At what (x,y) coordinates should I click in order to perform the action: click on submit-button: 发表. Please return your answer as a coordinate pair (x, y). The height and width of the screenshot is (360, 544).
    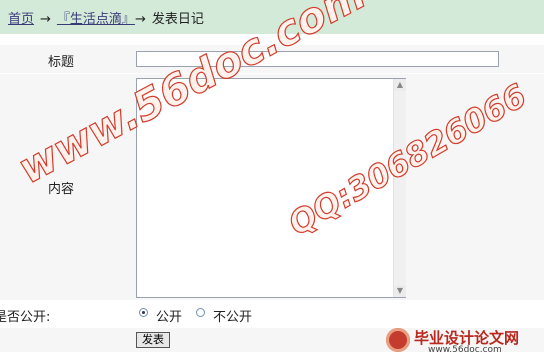
    Looking at the image, I should click on (153, 340).